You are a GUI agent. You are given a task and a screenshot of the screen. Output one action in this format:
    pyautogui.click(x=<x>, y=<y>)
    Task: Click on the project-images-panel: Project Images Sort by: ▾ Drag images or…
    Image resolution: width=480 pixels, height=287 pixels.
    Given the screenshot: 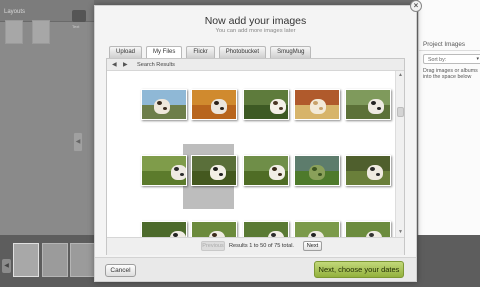 What is the action you would take?
    pyautogui.click(x=449, y=131)
    